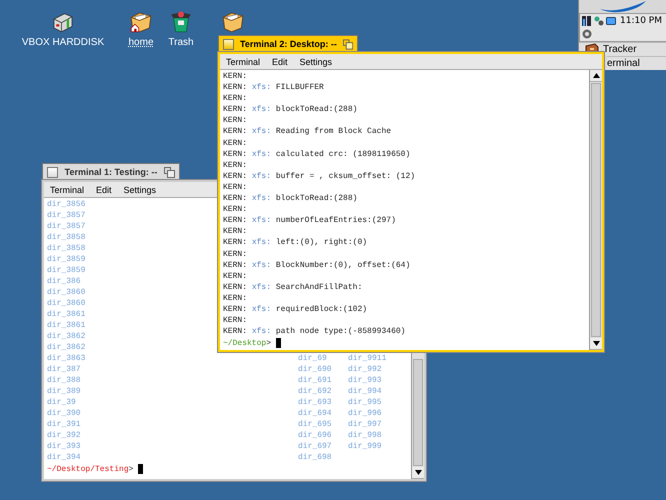  Describe the element at coordinates (64, 435) in the screenshot. I see `directory-name: dir_392` at that location.